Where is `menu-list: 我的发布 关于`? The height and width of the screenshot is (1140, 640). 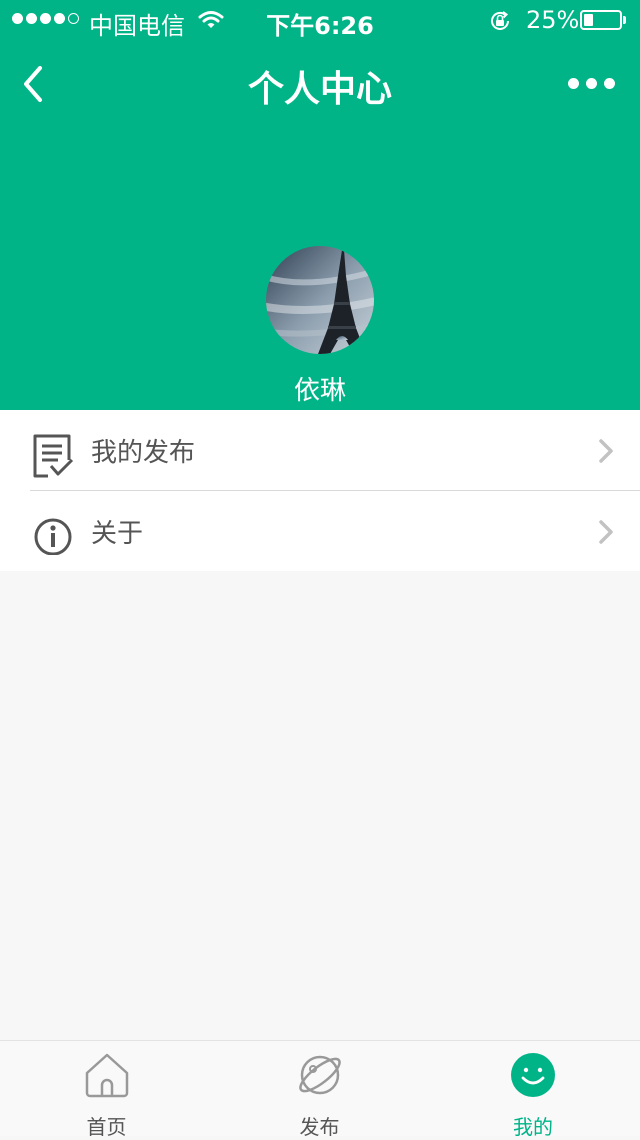 menu-list: 我的发布 关于 is located at coordinates (320, 490).